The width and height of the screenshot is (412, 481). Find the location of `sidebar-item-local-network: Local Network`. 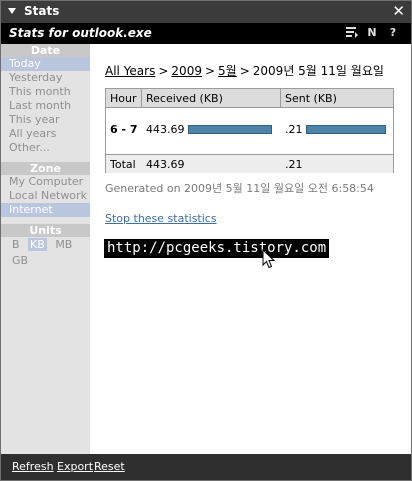

sidebar-item-local-network: Local Network is located at coordinates (45, 196).